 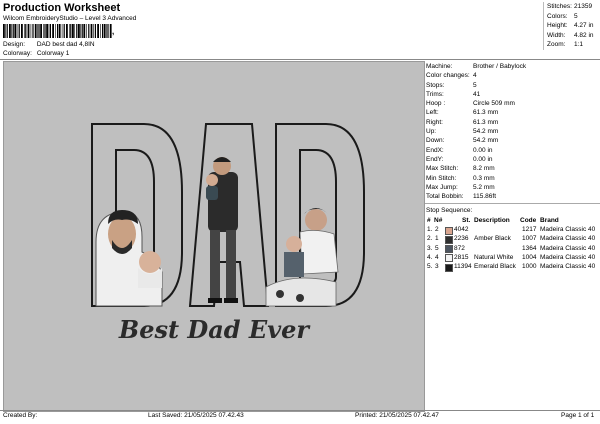 What do you see at coordinates (512, 220) in the screenshot?
I see `stop-sequence-header: # N# St. Description Code Brand` at bounding box center [512, 220].